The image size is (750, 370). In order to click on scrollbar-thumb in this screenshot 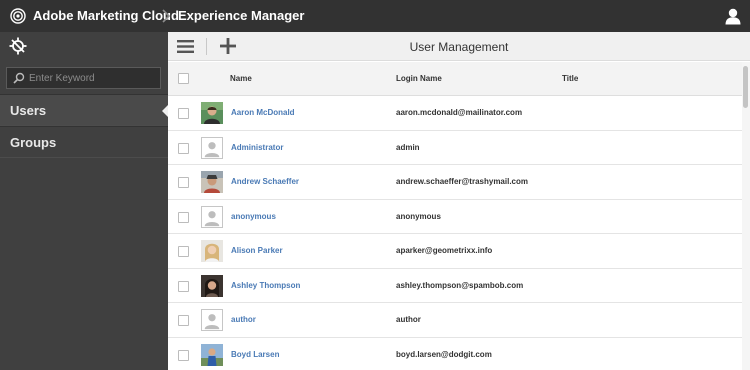, I will do `click(745, 87)`.